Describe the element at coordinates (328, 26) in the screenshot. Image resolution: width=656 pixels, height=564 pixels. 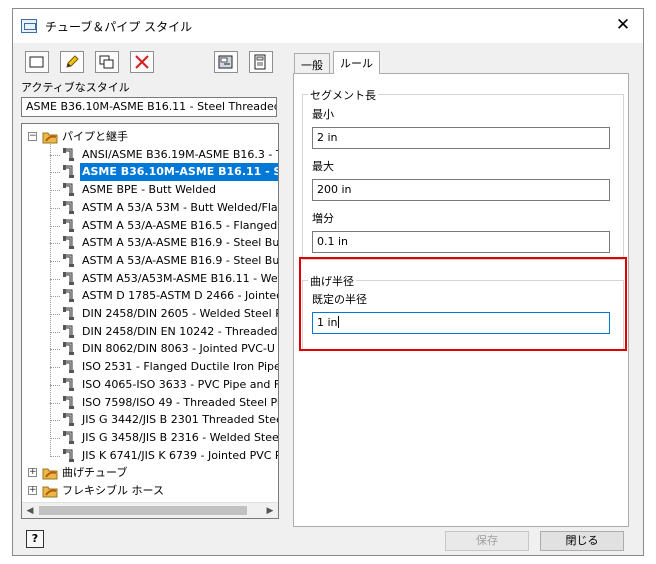
I see `title-bar: チューブ＆パイプ スタイル ✕` at that location.